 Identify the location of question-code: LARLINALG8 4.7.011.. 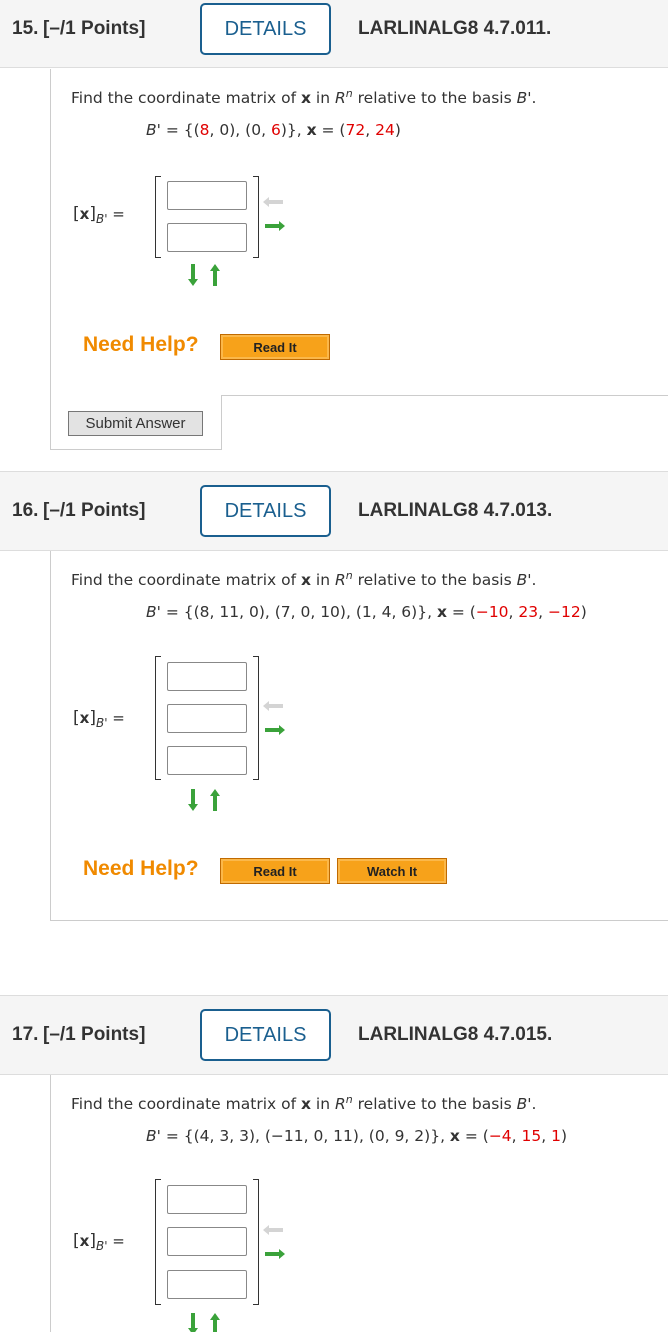
(455, 28).